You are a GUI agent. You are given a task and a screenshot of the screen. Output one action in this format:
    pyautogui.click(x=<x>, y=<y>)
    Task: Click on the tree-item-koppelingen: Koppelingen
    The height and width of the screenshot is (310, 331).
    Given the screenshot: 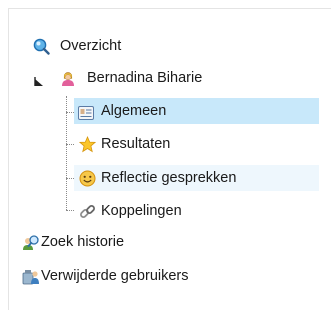 What is the action you would take?
    pyautogui.click(x=196, y=211)
    